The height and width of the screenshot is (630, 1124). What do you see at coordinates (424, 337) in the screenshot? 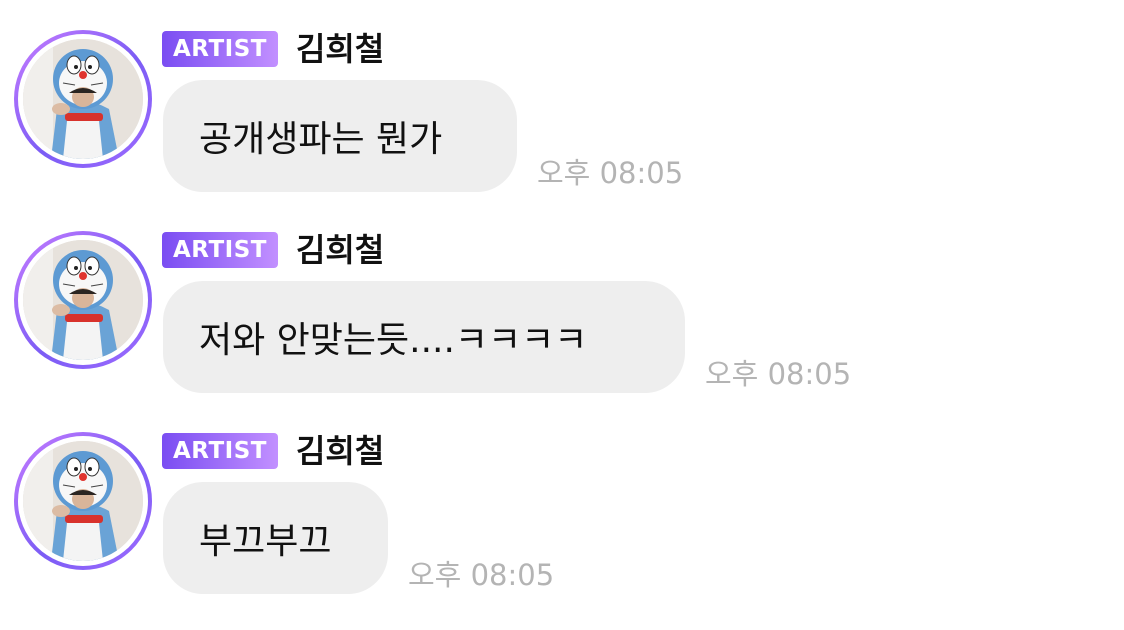
I see `message-bubble: 저와 안맞는듯....ㅋㅋㅋㅋ` at bounding box center [424, 337].